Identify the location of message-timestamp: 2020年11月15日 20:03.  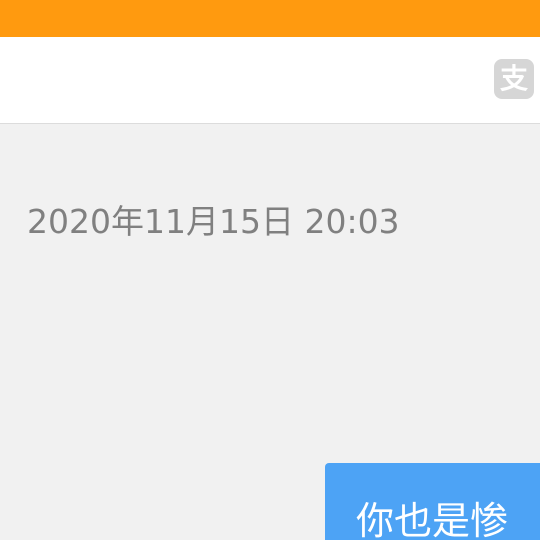
(213, 221).